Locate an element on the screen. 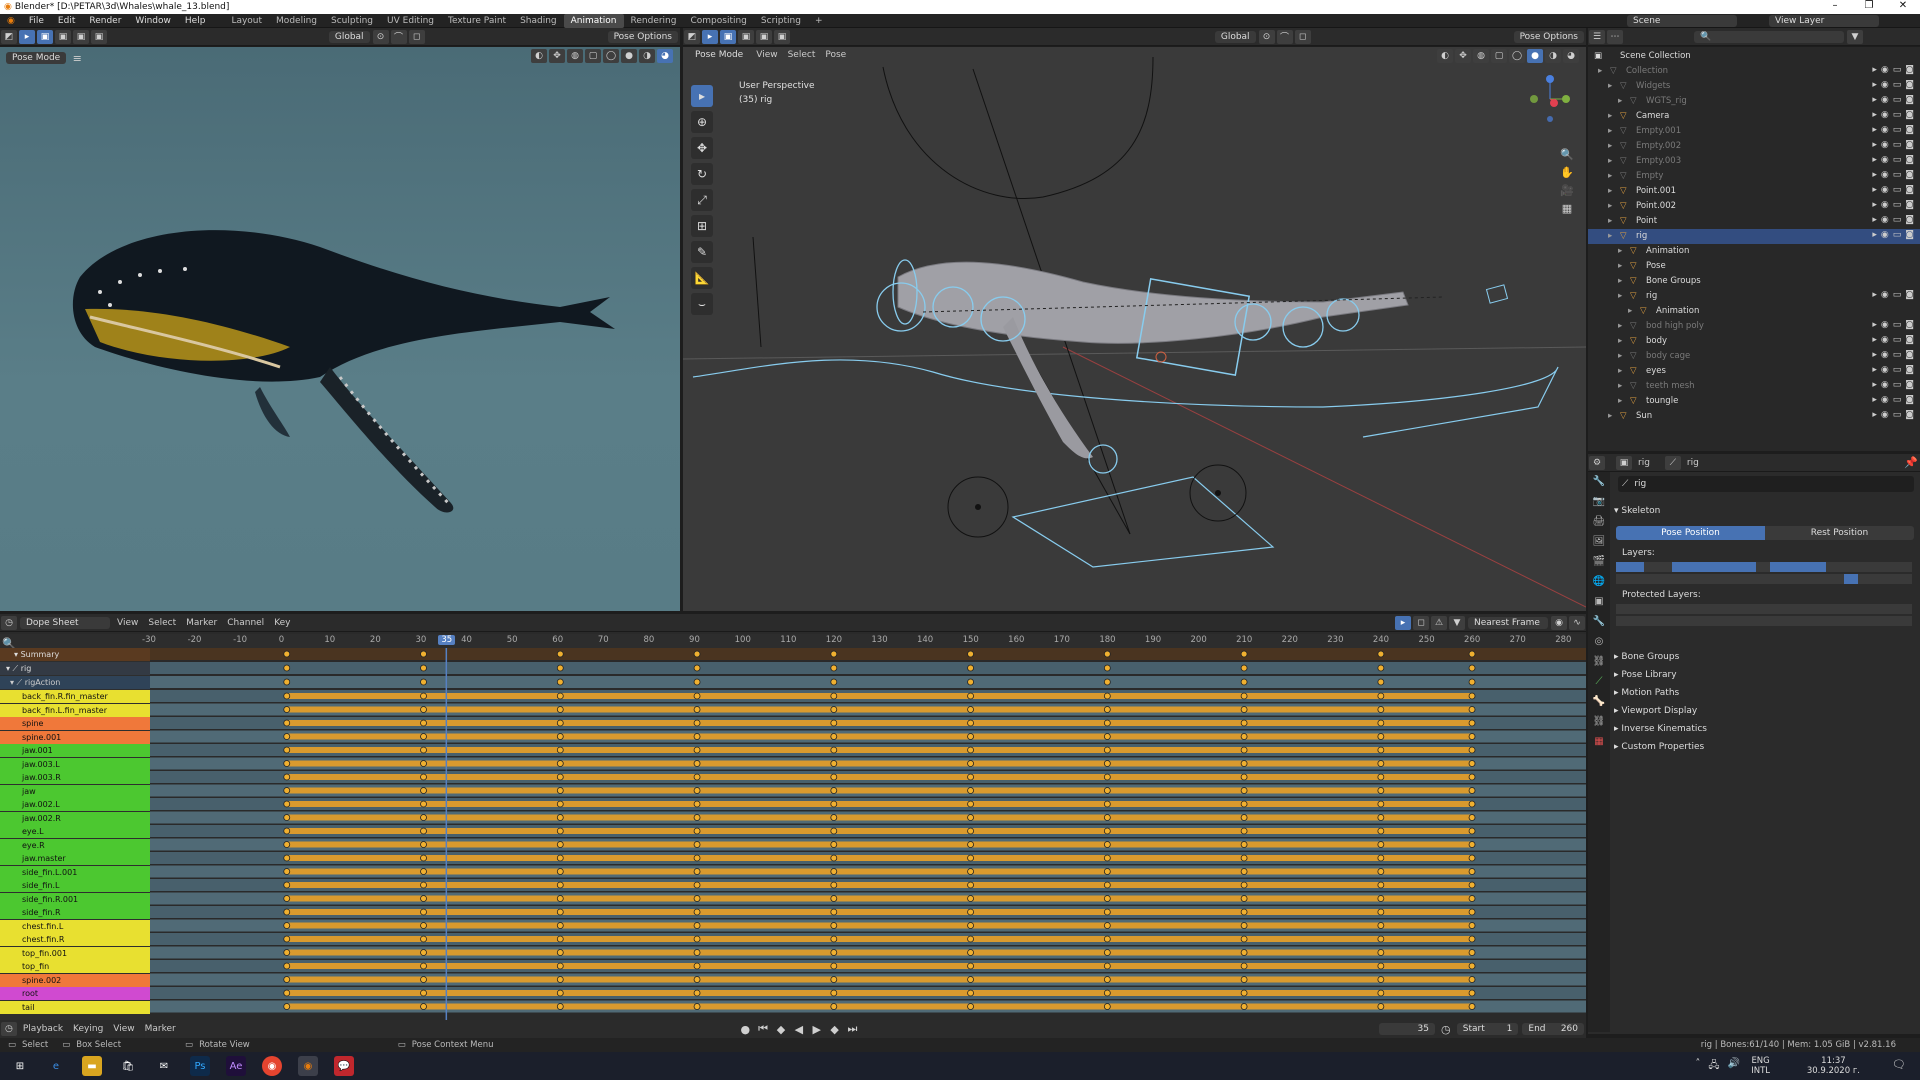  jump-start-icon: ⏮ is located at coordinates (763, 1029).